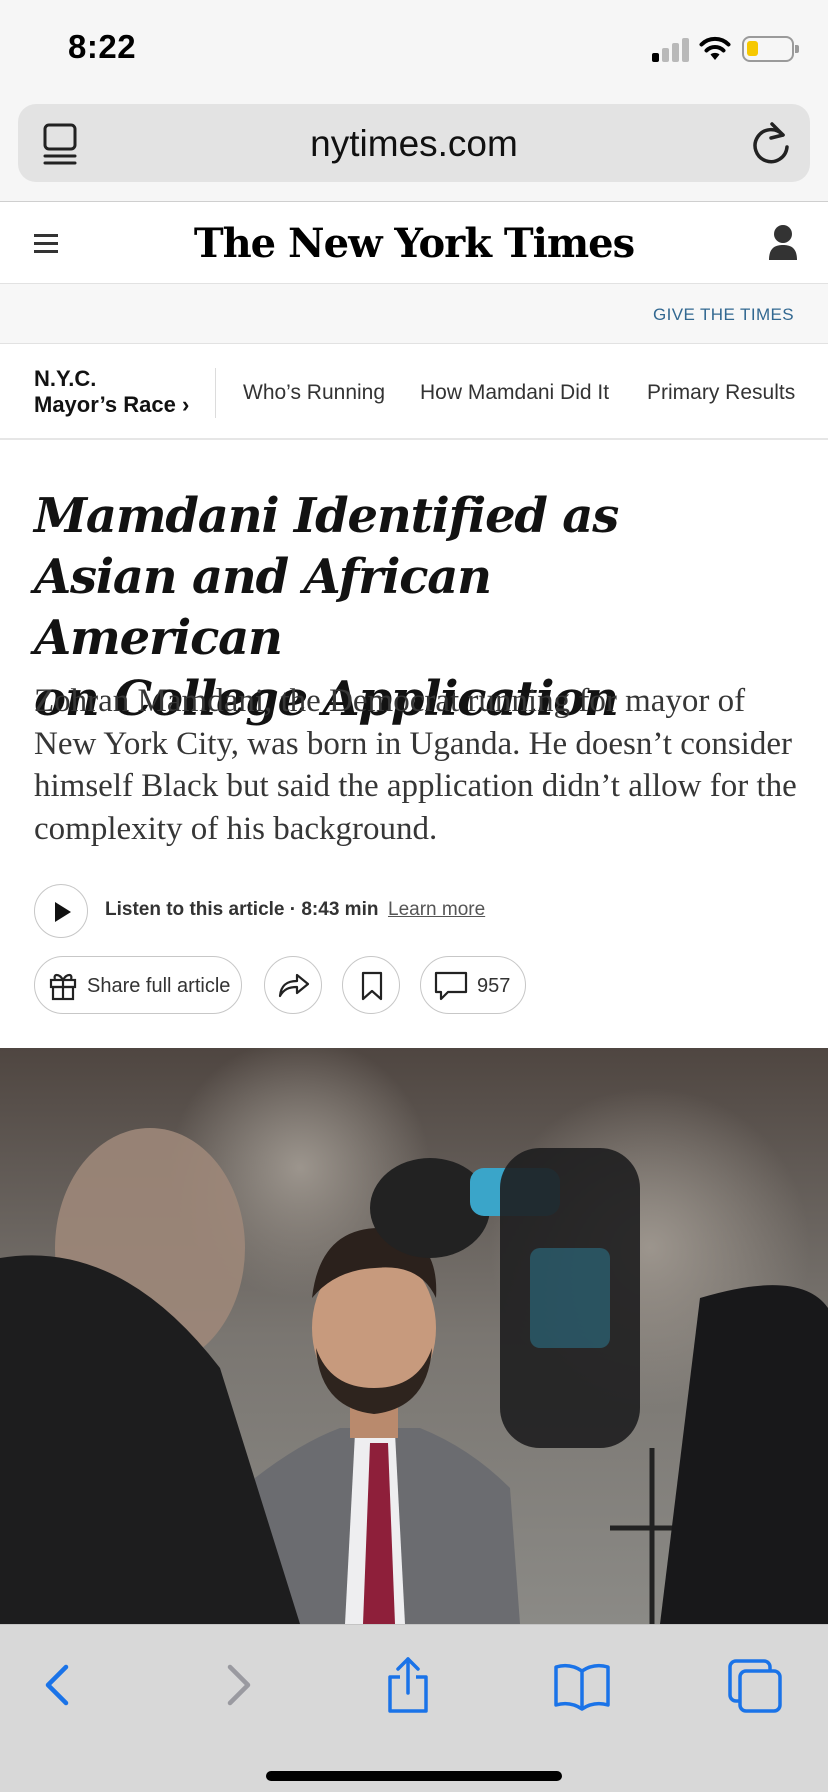 The height and width of the screenshot is (1792, 828). Describe the element at coordinates (236, 1685) in the screenshot. I see `chevron-right-icon` at that location.